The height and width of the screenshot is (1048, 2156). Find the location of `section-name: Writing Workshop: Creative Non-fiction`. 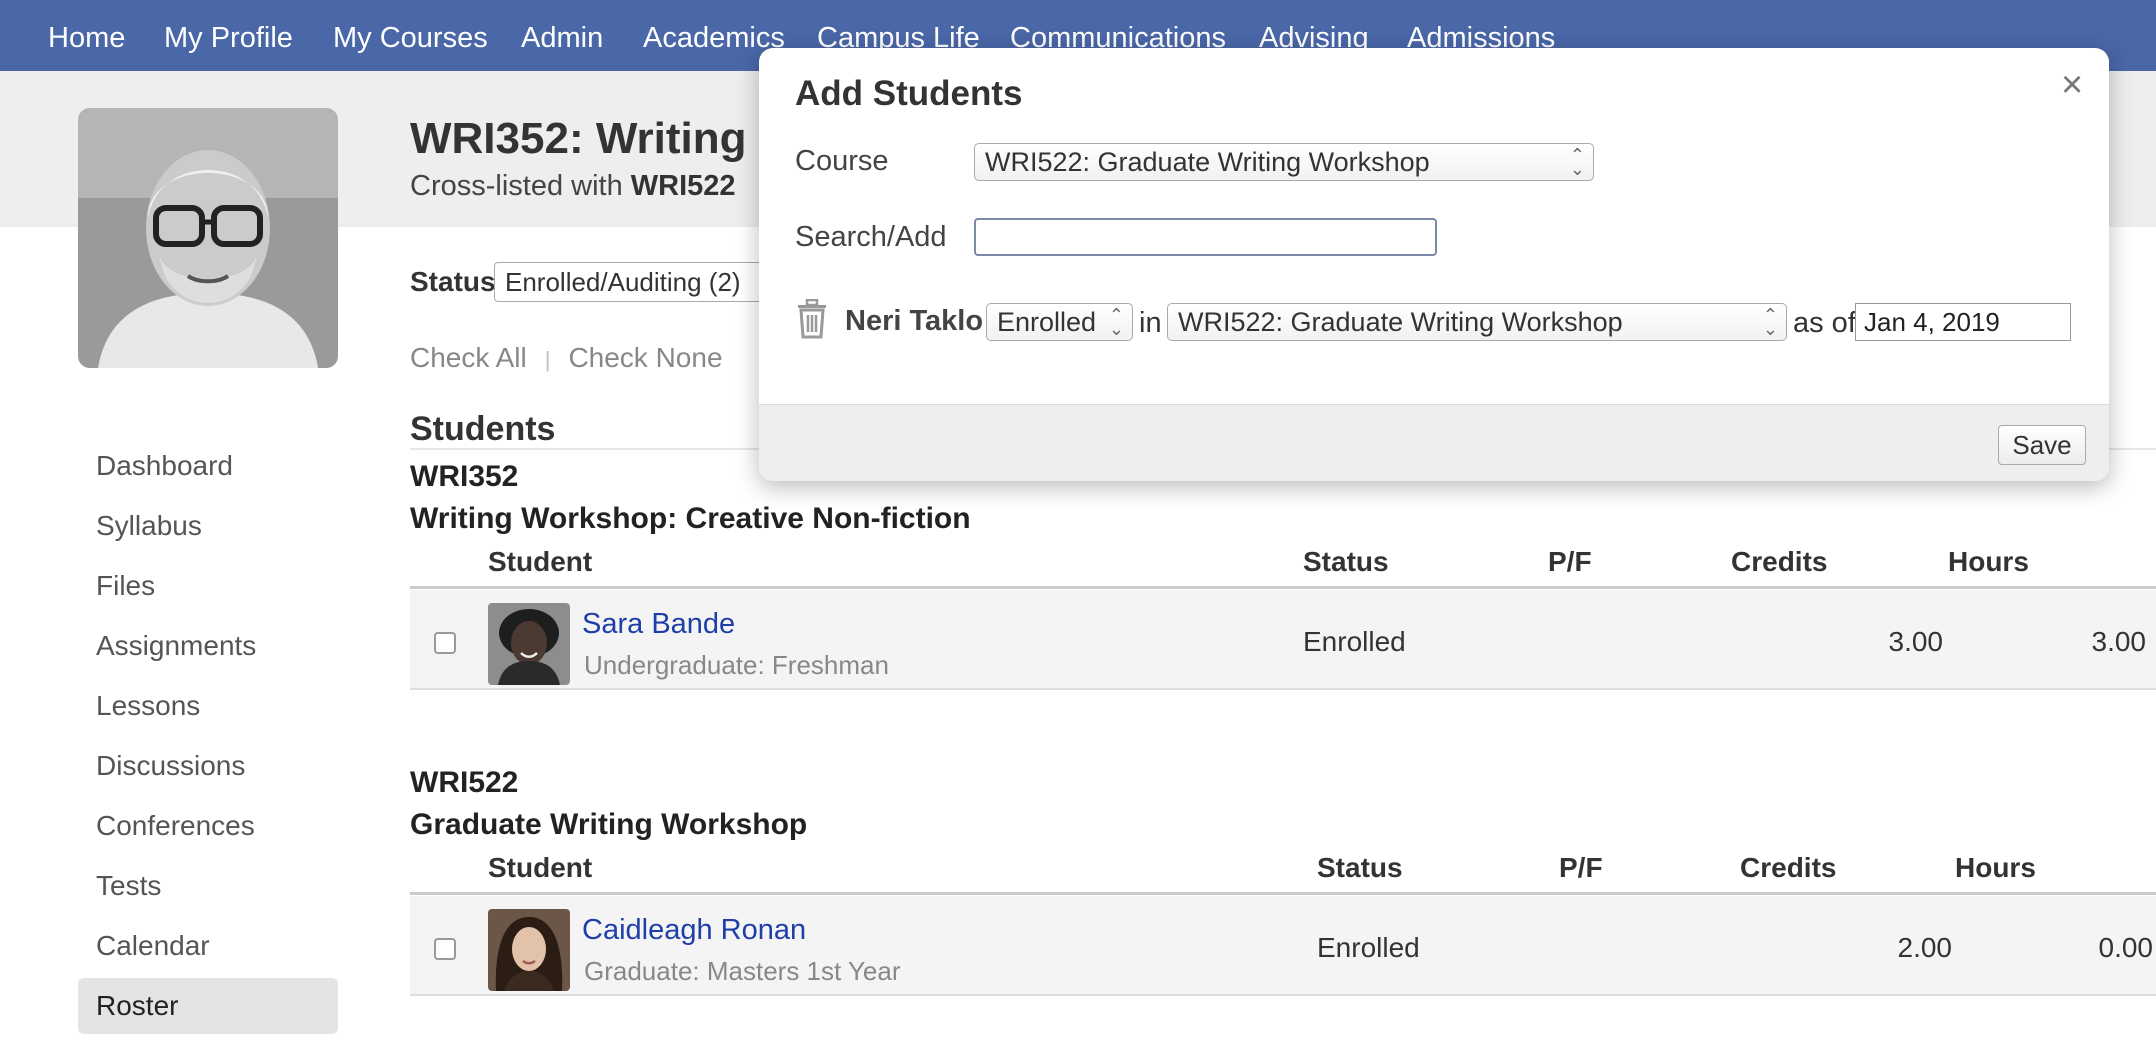

section-name: Writing Workshop: Creative Non-fiction is located at coordinates (690, 518).